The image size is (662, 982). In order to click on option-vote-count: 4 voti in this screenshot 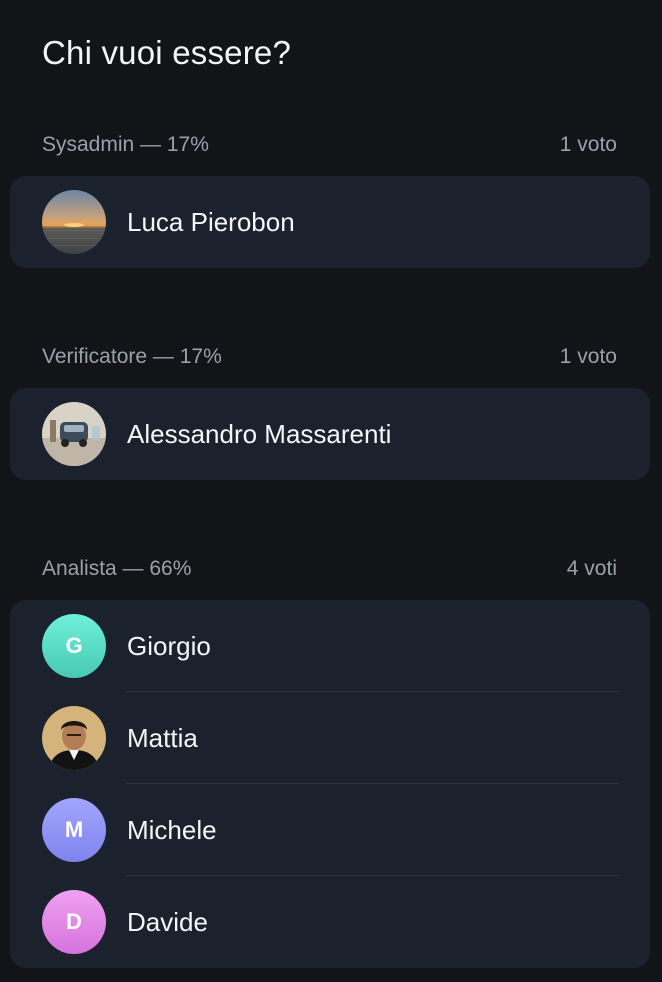, I will do `click(591, 568)`.